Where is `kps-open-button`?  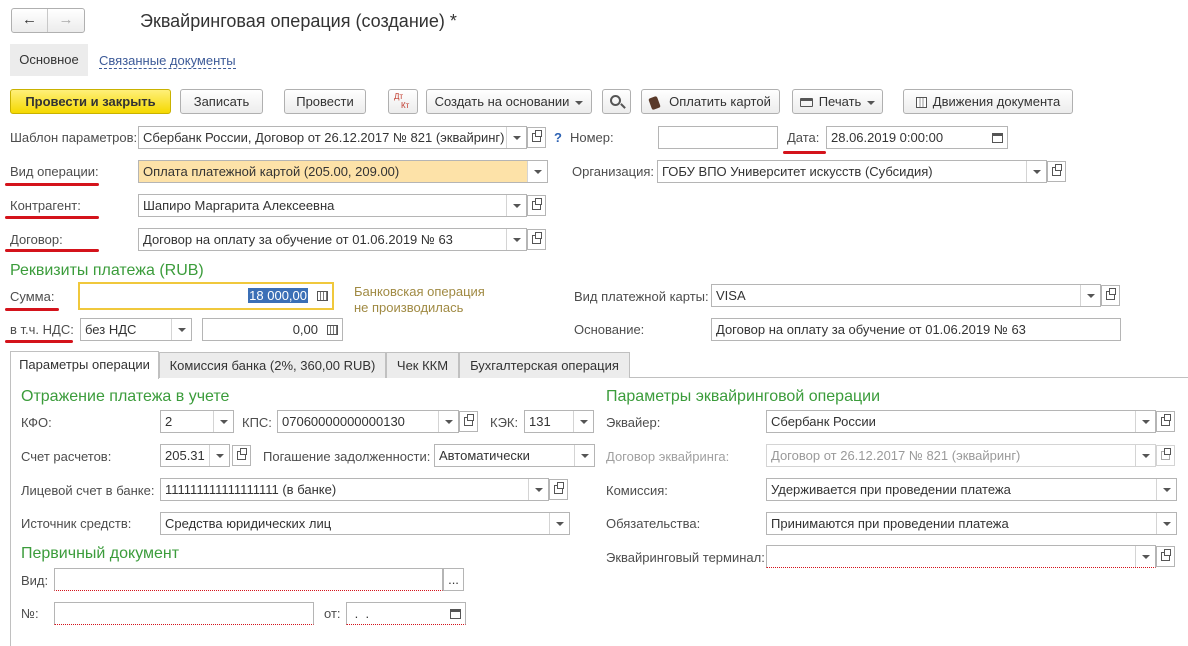
kps-open-button is located at coordinates (468, 421).